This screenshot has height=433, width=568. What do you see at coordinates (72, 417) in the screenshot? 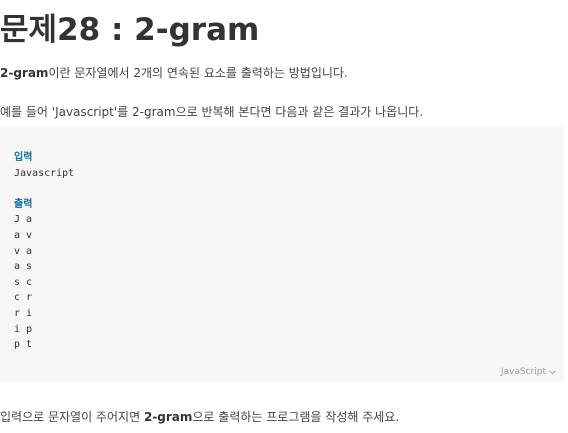
I see `closing-text-before: 입력으로 문자열이 주어지면` at bounding box center [72, 417].